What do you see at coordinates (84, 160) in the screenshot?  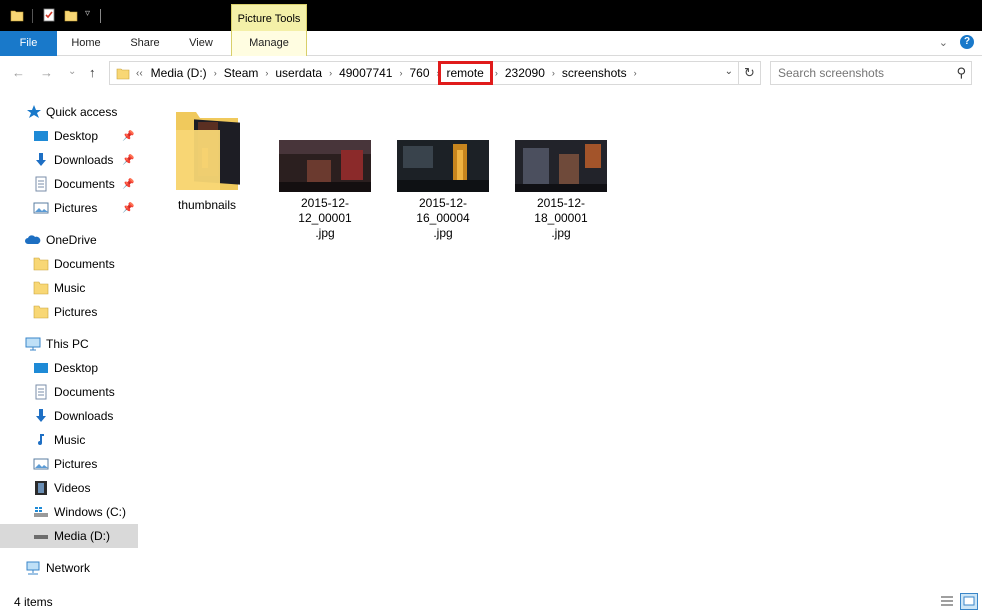 I see `sidebar-item-label: Downloads` at bounding box center [84, 160].